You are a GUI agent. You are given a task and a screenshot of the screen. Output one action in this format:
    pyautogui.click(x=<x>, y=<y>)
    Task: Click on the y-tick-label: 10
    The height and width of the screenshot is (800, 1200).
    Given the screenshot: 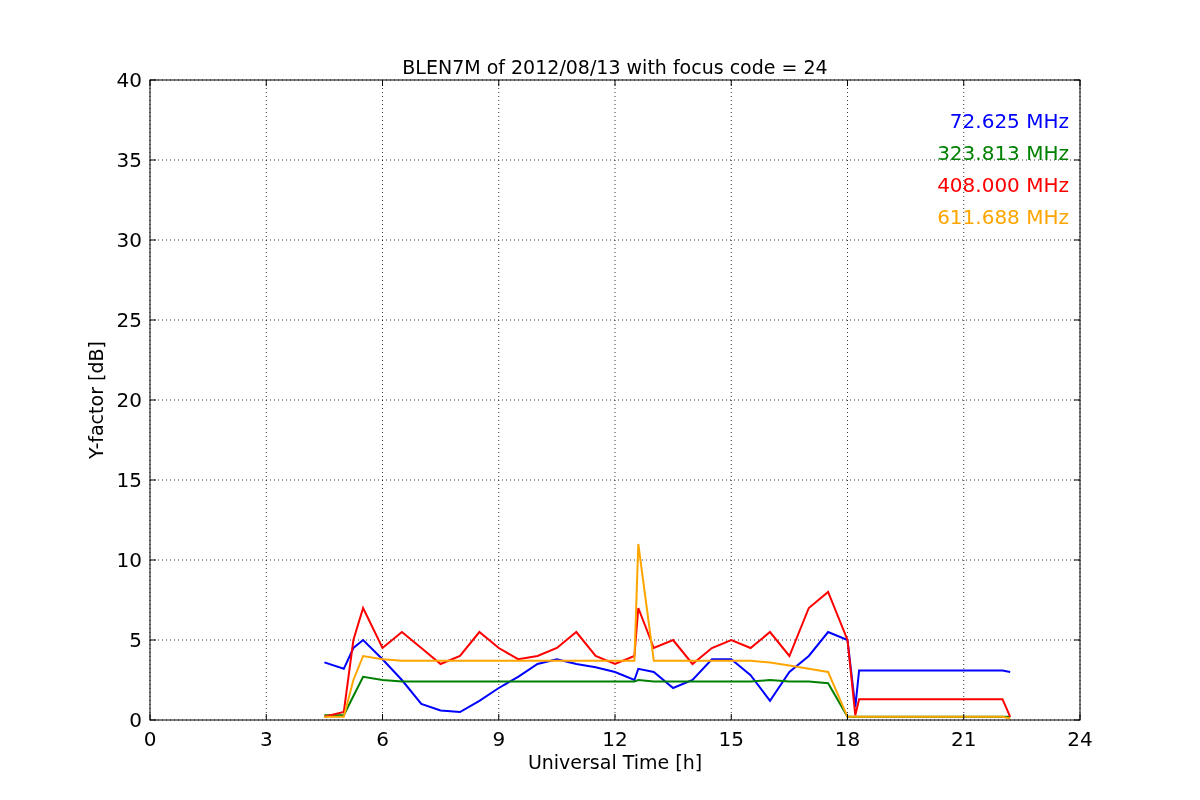 What is the action you would take?
    pyautogui.click(x=129, y=560)
    